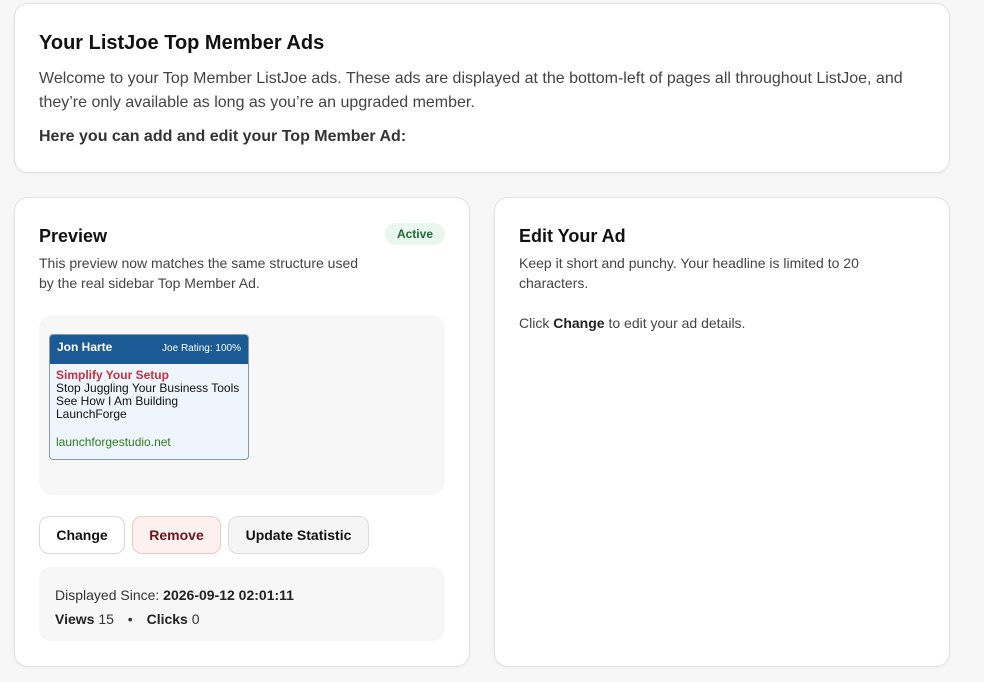  What do you see at coordinates (91, 414) in the screenshot?
I see `ad-line-3: LaunchForge` at bounding box center [91, 414].